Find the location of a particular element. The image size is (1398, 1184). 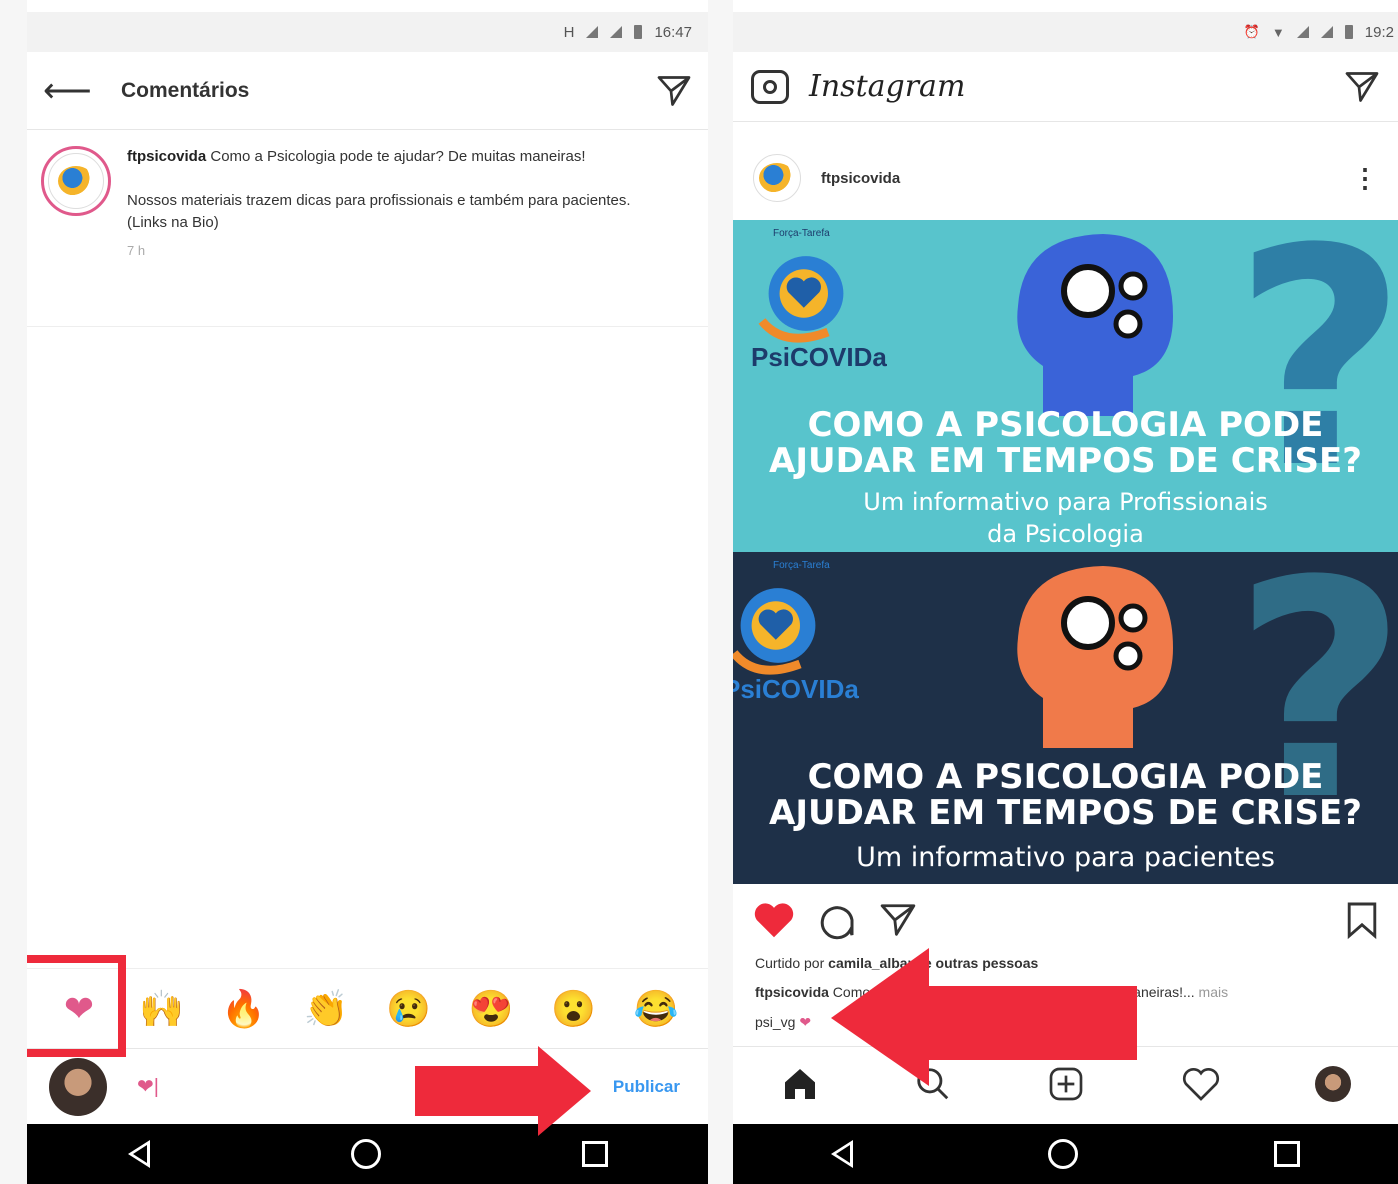

emoji-laughing: 😂 is located at coordinates (656, 1009).